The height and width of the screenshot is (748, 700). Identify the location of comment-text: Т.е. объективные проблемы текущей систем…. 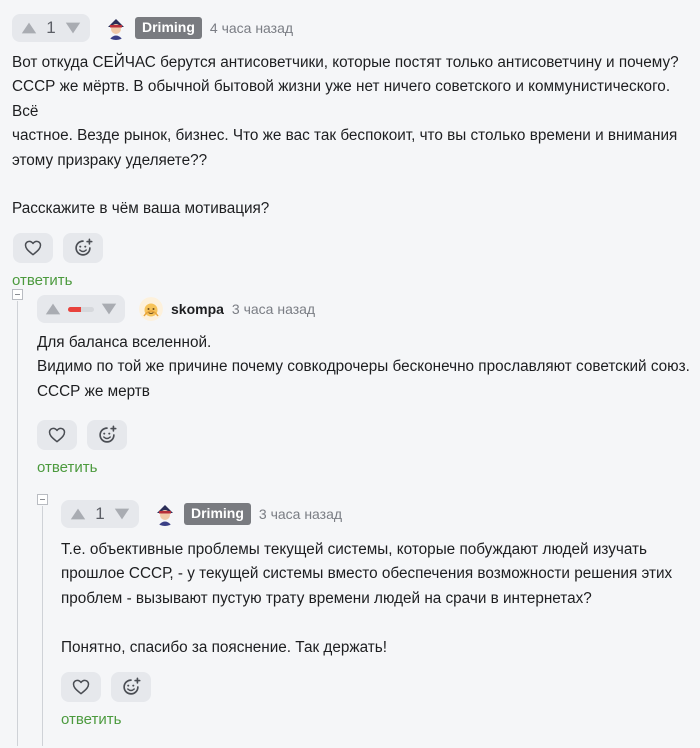
(367, 598).